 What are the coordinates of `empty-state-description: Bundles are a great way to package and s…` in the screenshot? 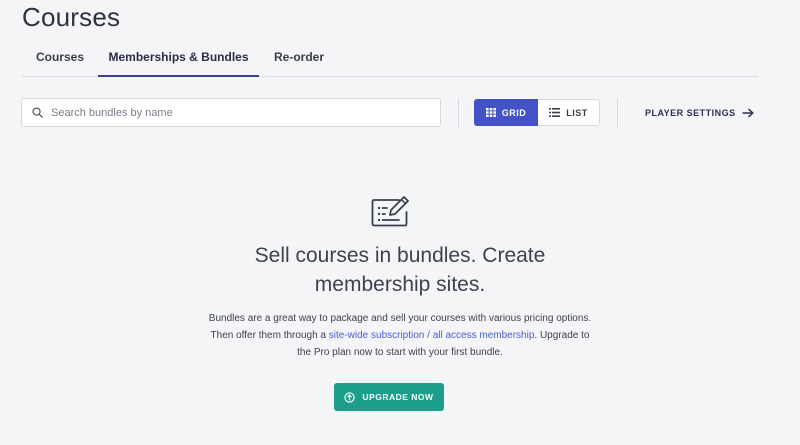 It's located at (400, 335).